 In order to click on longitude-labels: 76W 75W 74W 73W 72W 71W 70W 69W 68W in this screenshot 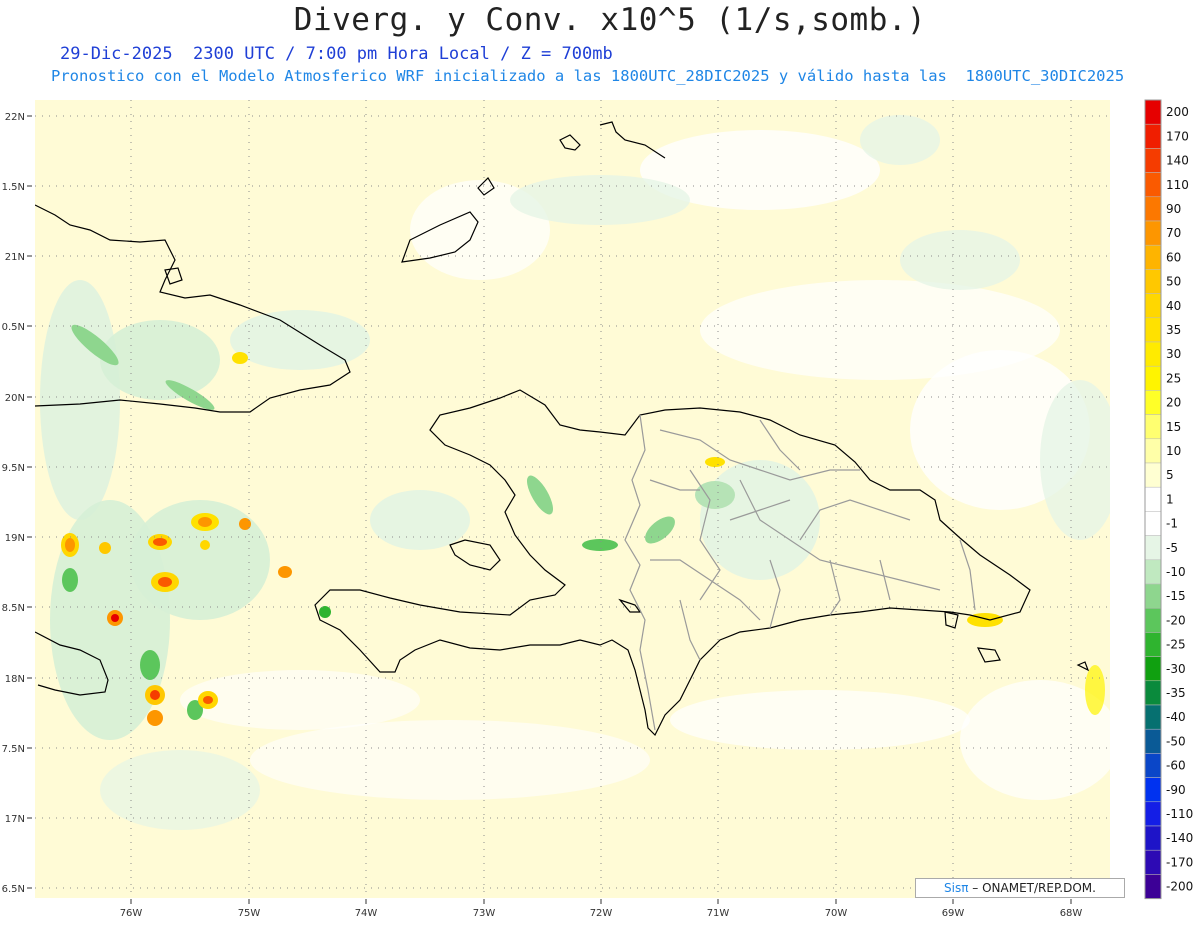, I will do `click(601, 913)`.